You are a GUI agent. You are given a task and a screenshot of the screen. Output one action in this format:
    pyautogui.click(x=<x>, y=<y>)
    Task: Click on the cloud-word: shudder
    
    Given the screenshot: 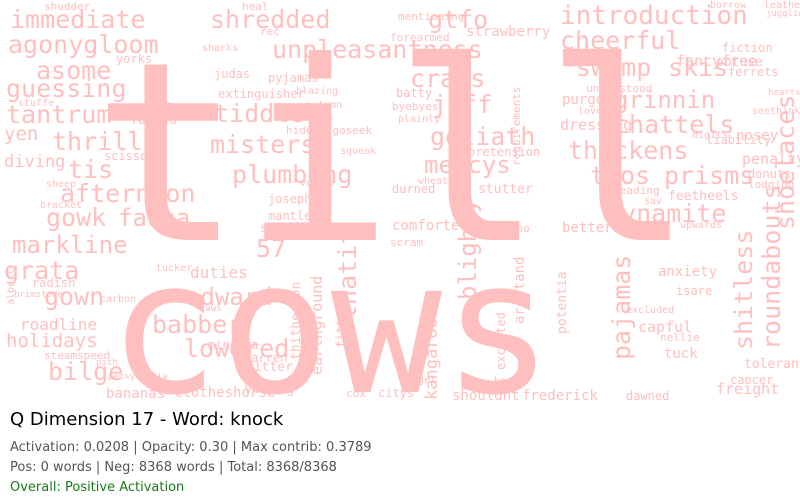 What is the action you would take?
    pyautogui.click(x=67, y=6)
    